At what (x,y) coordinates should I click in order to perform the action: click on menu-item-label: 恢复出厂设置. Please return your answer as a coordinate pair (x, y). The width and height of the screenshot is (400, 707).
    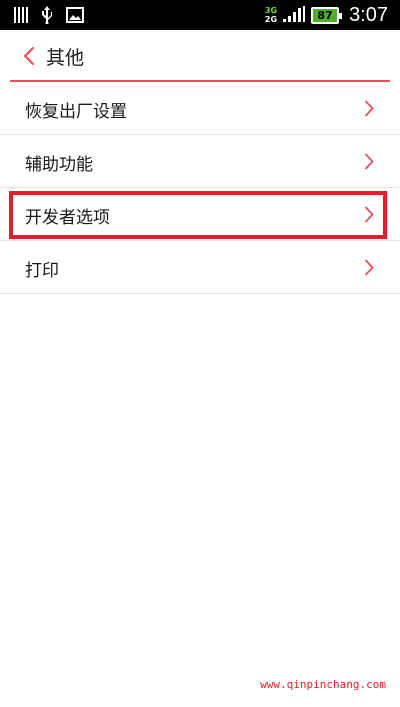
    Looking at the image, I should click on (76, 112).